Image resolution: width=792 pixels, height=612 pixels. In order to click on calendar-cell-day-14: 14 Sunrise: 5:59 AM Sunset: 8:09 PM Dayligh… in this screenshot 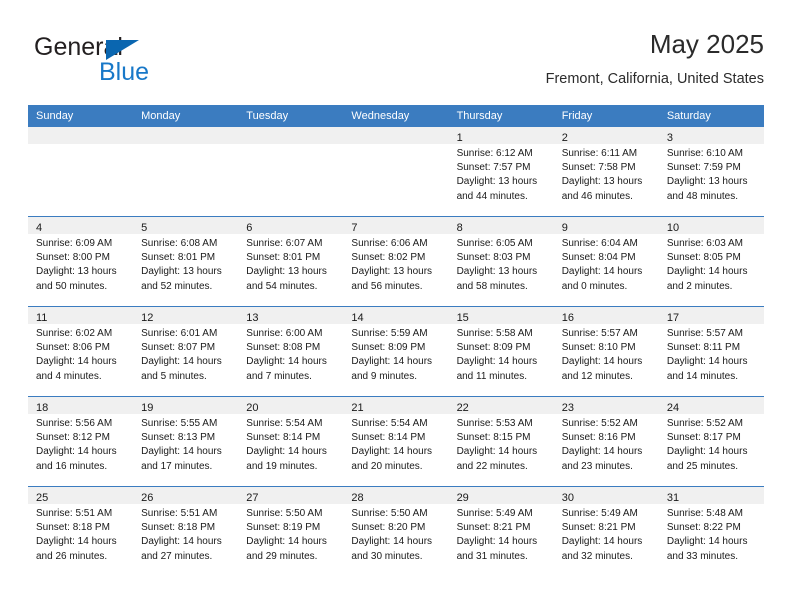, I will do `click(396, 351)`.